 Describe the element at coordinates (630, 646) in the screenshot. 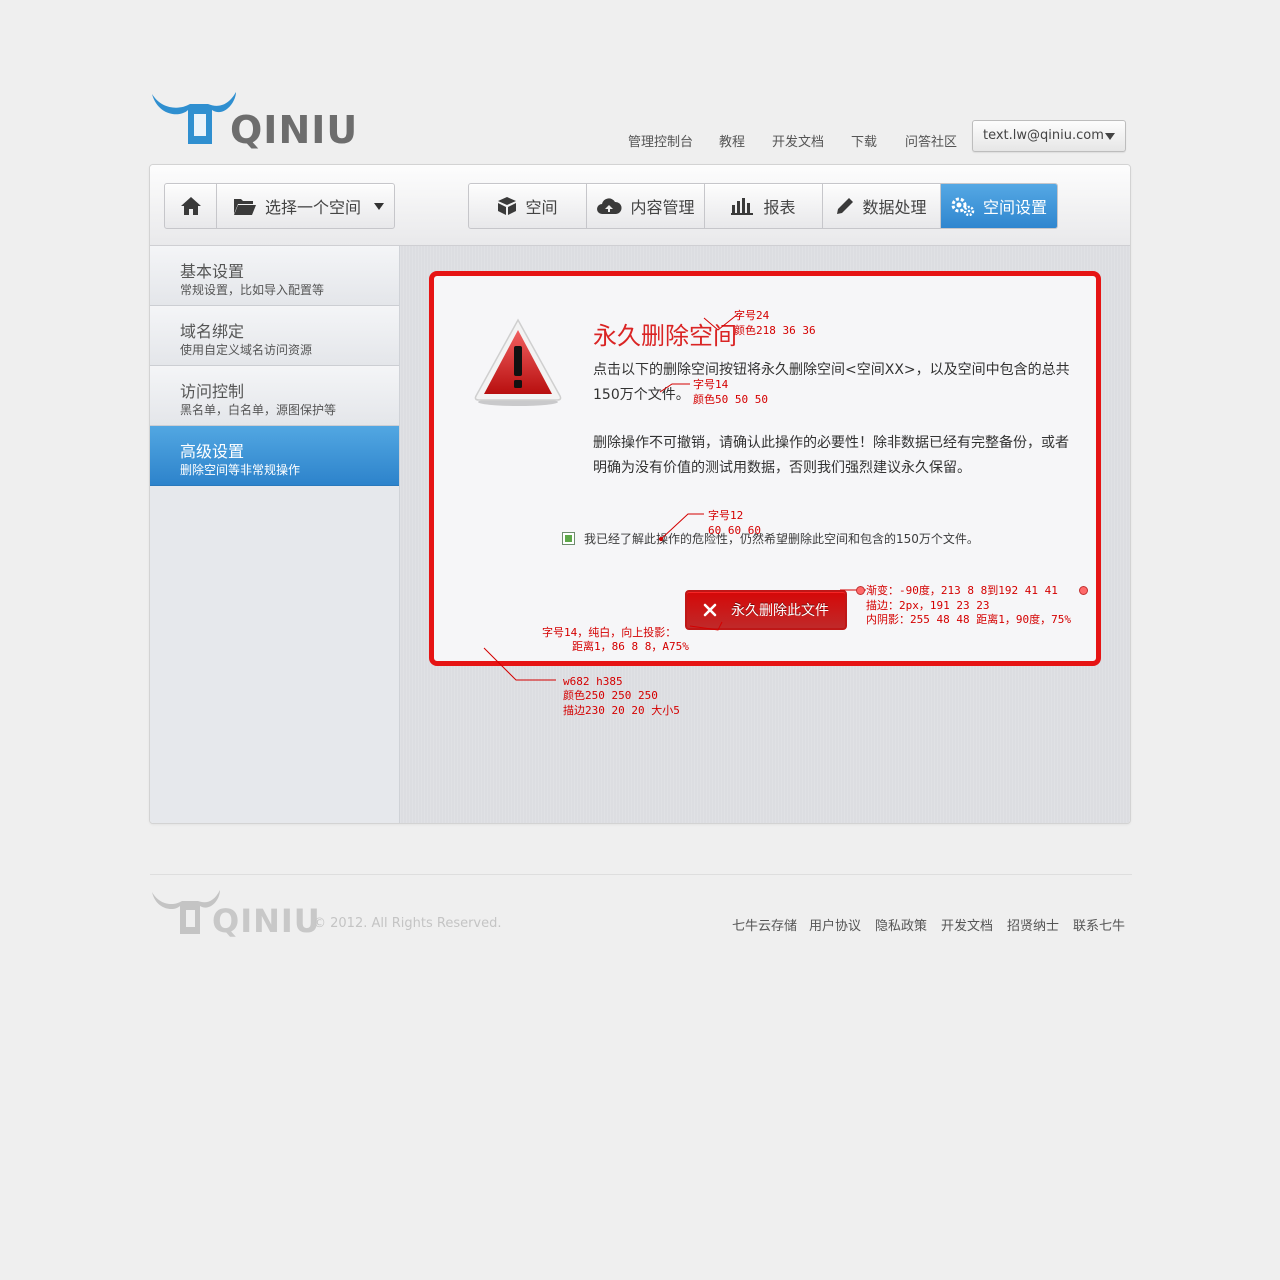

I see `annotation-button-text-shadow: 距离1，86 8 8，A75%` at that location.